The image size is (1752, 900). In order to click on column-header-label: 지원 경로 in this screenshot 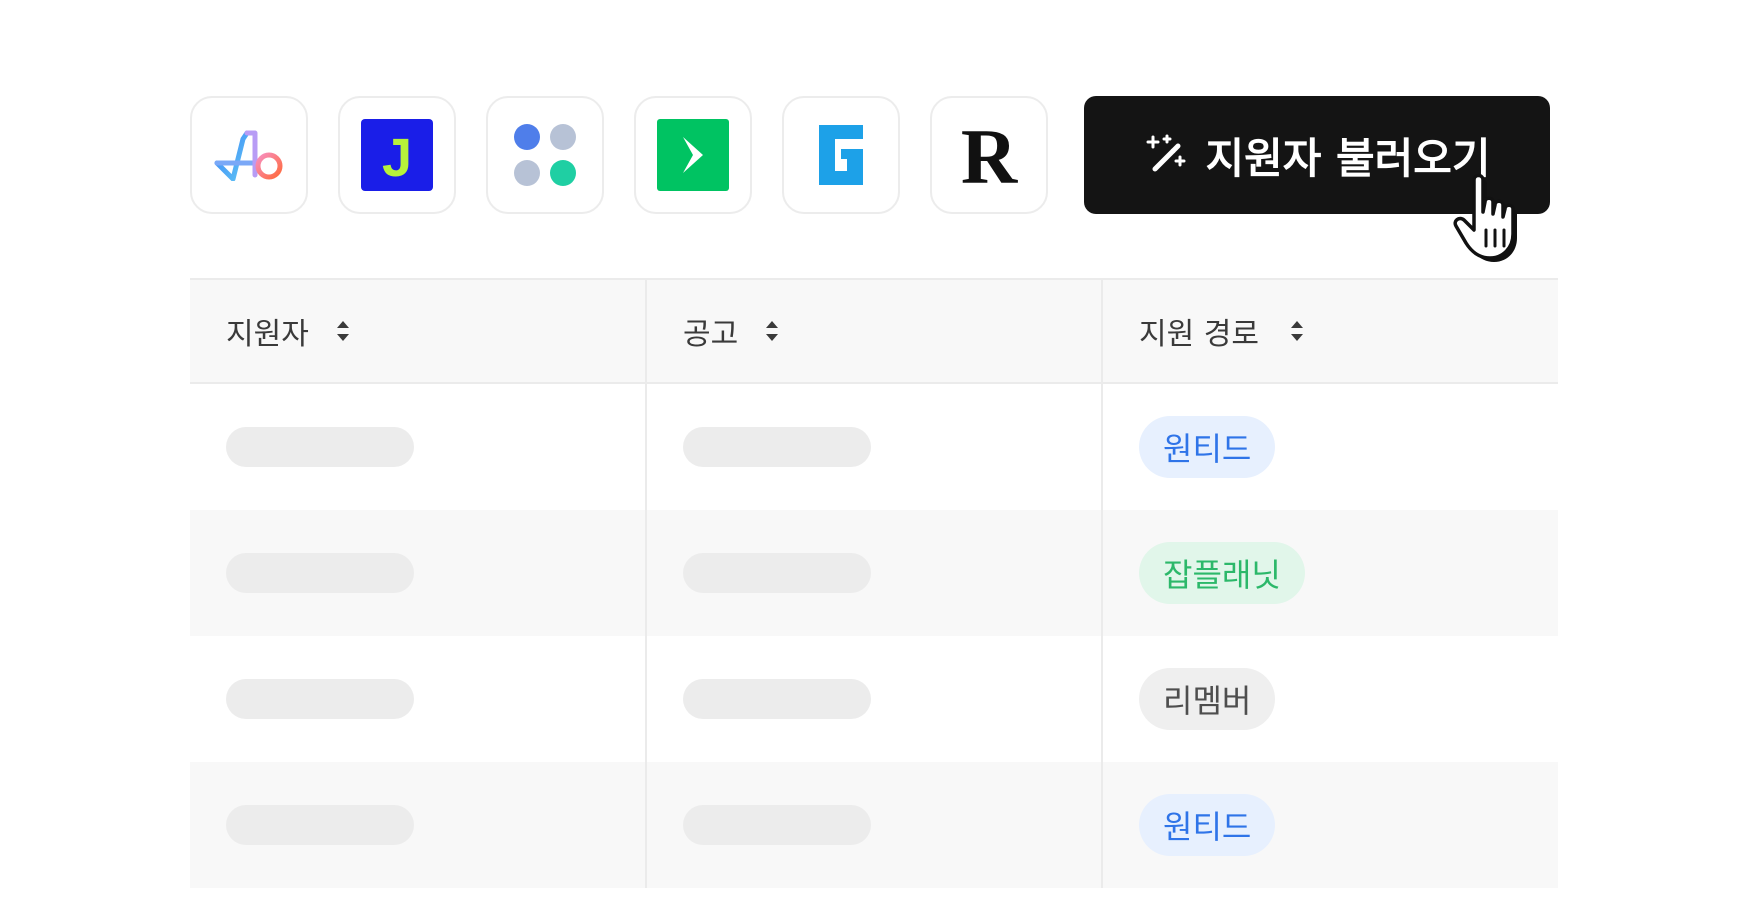, I will do `click(1199, 334)`.